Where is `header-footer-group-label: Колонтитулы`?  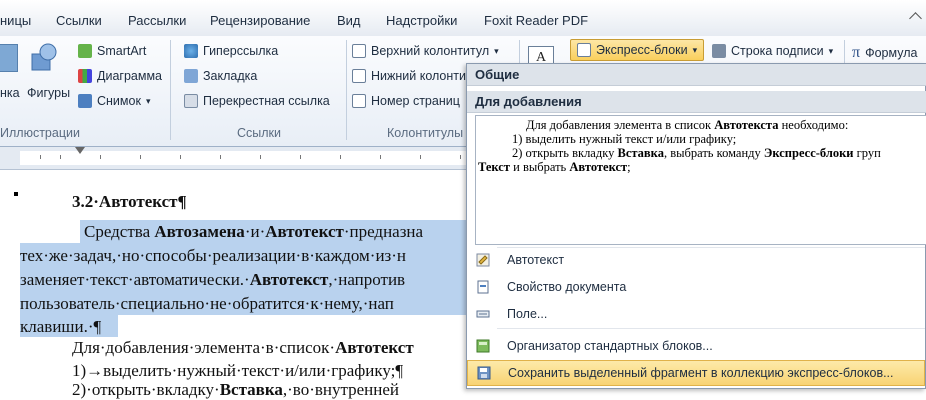
header-footer-group-label: Колонтитулы is located at coordinates (425, 133).